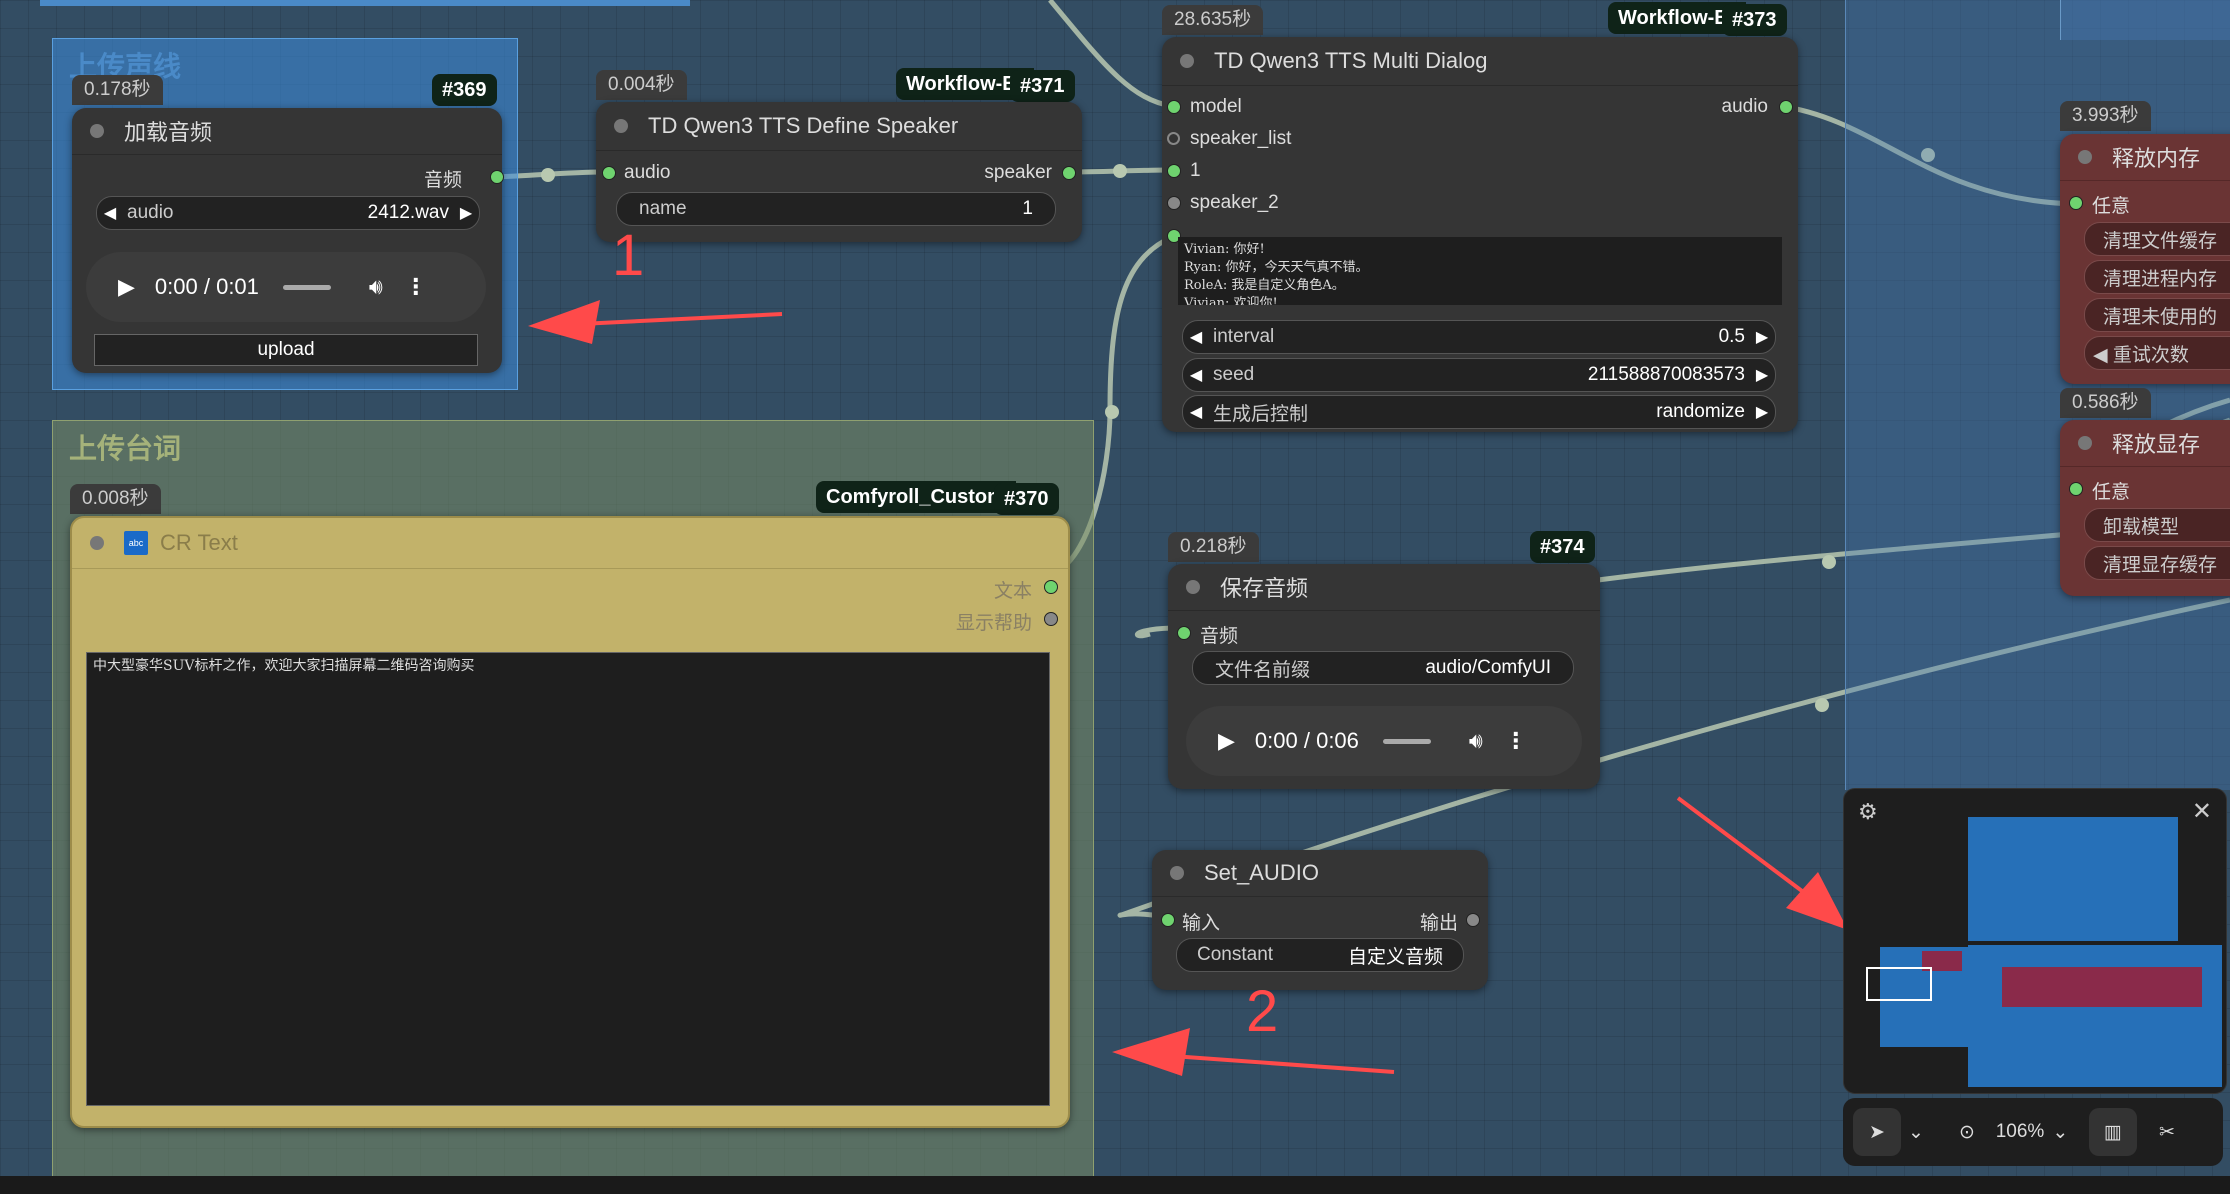  I want to click on annotation-label-1: 1, so click(628, 255).